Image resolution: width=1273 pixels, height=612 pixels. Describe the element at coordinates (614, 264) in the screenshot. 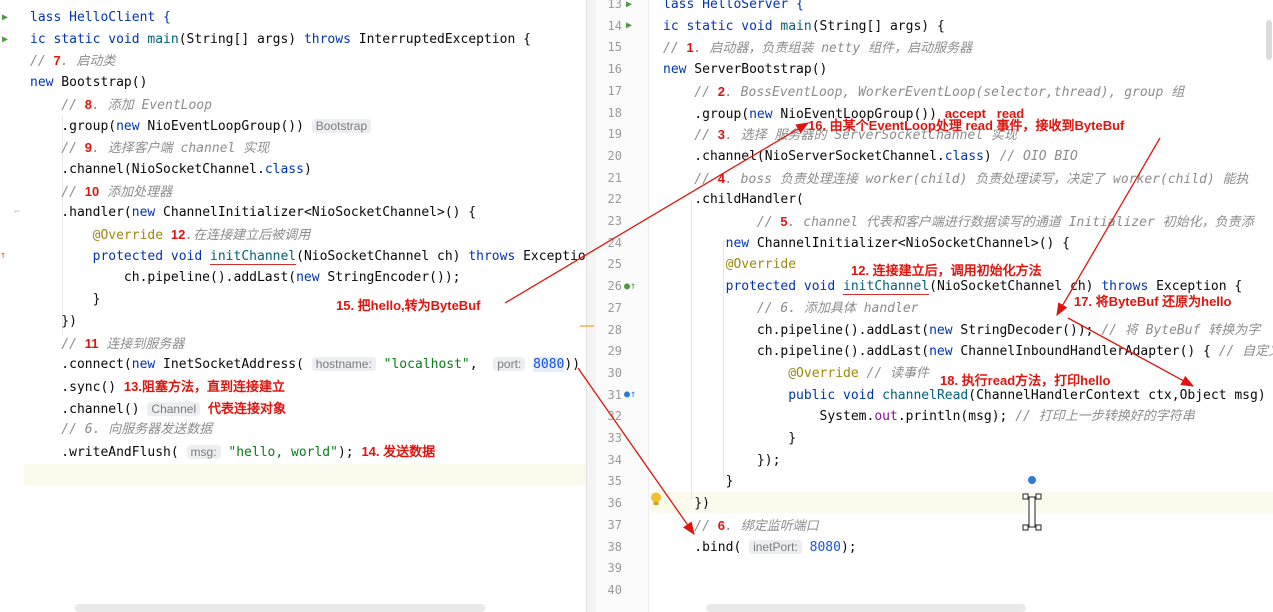

I see `line-number: 25` at that location.